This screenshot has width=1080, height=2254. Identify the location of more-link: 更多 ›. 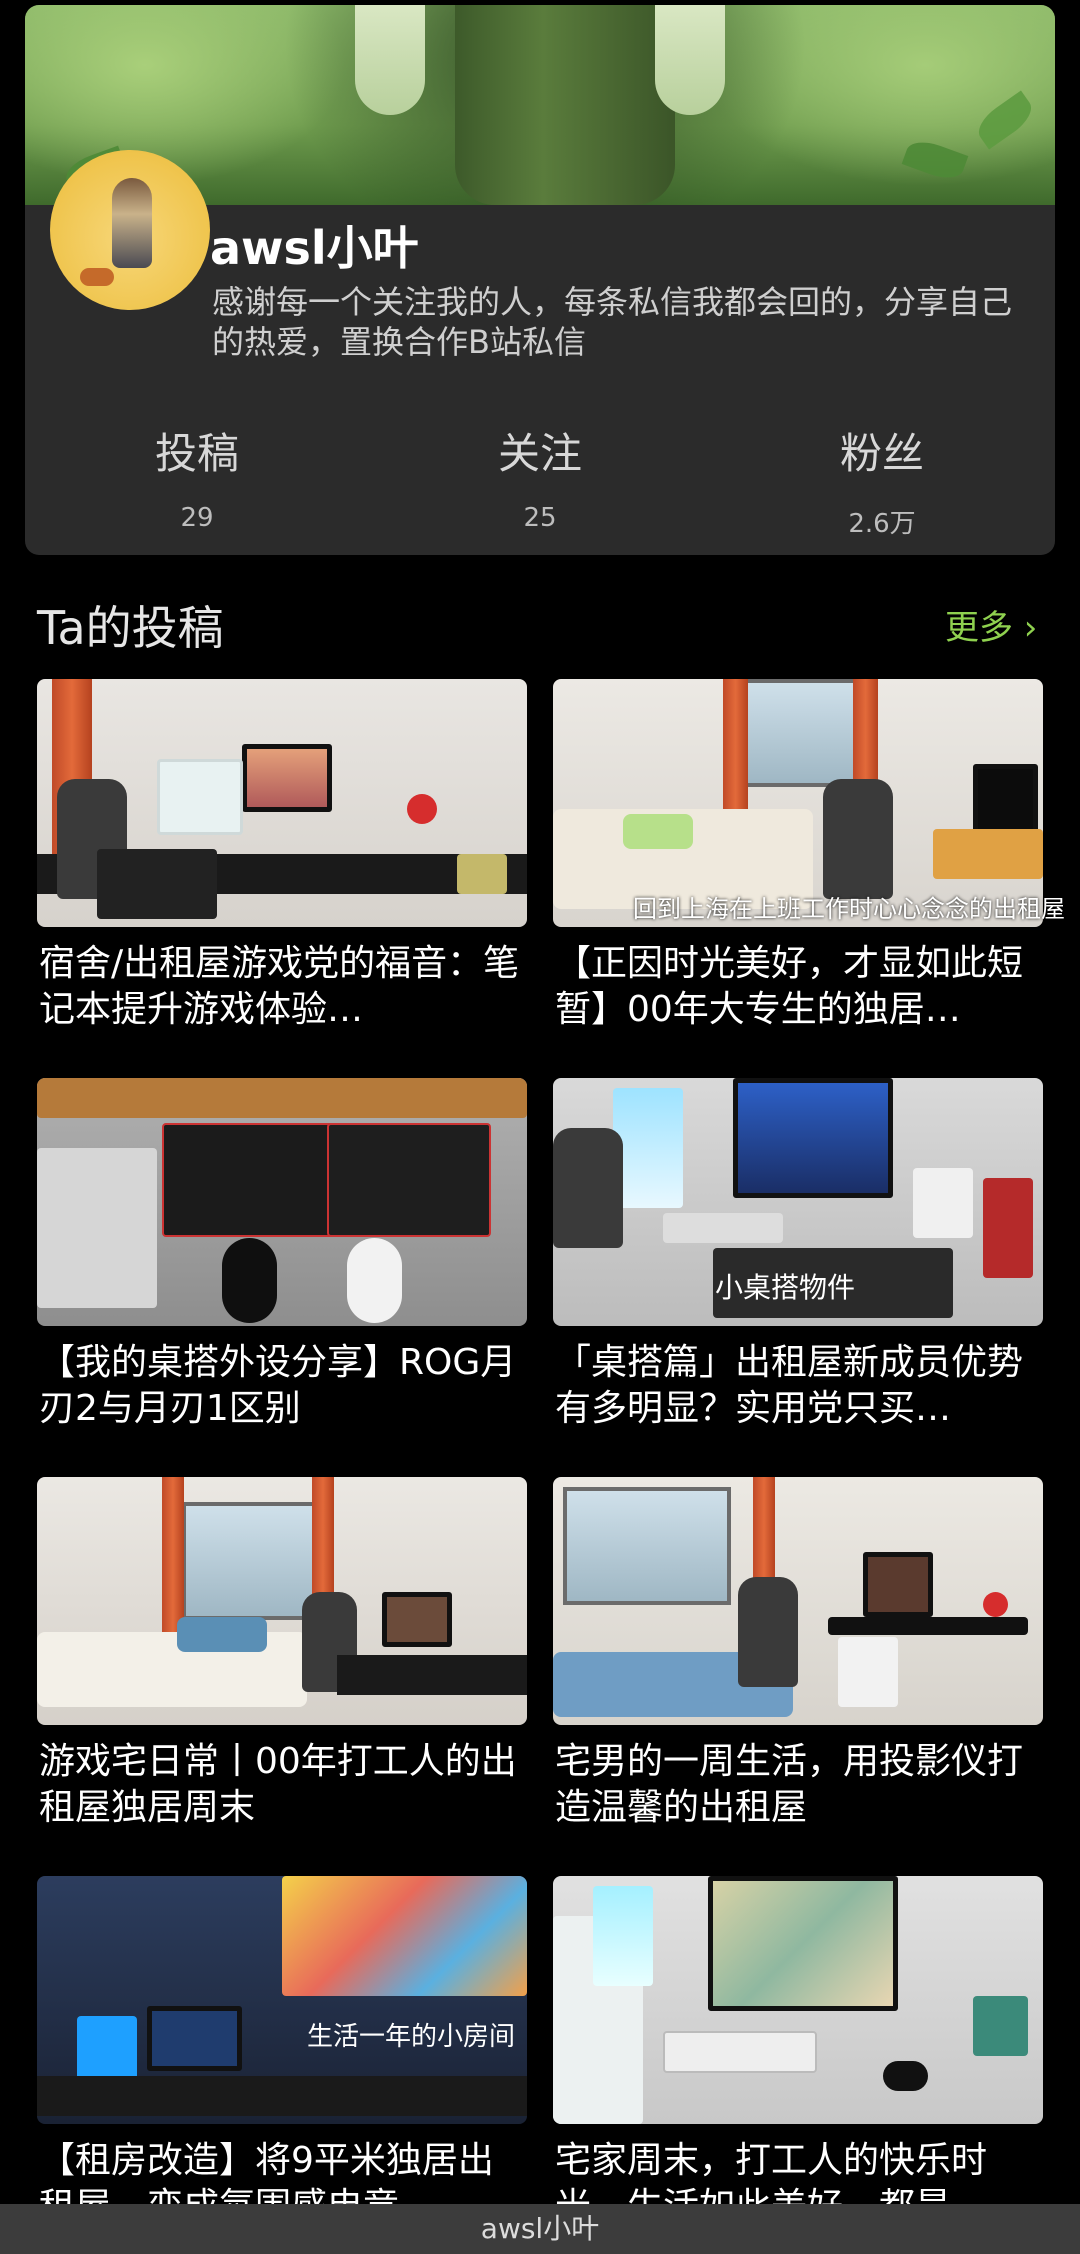
(991, 624).